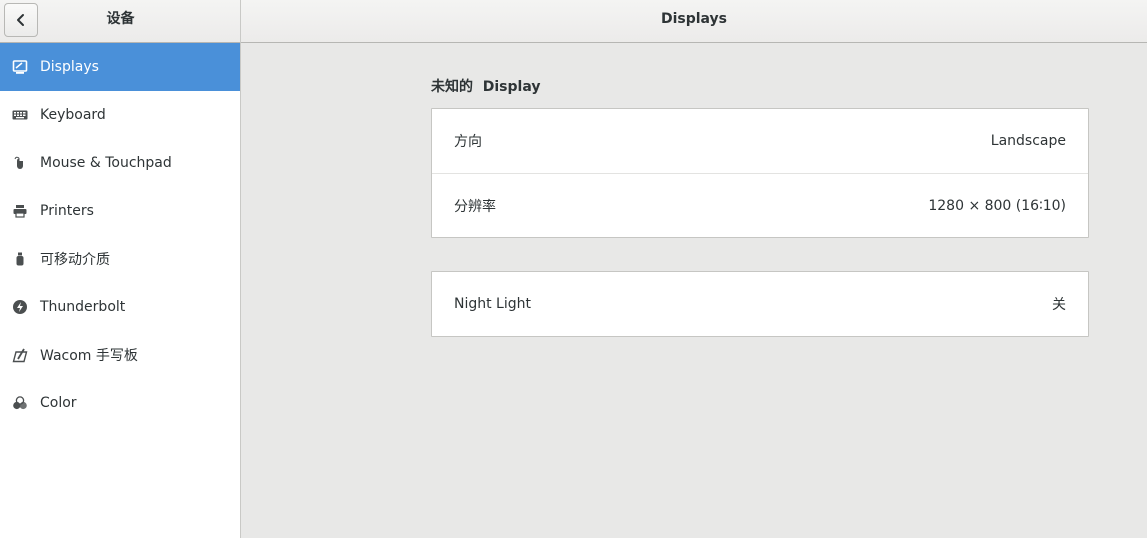  I want to click on sidebar-item-wacom-tablet: Wacom 手写板, so click(120, 355).